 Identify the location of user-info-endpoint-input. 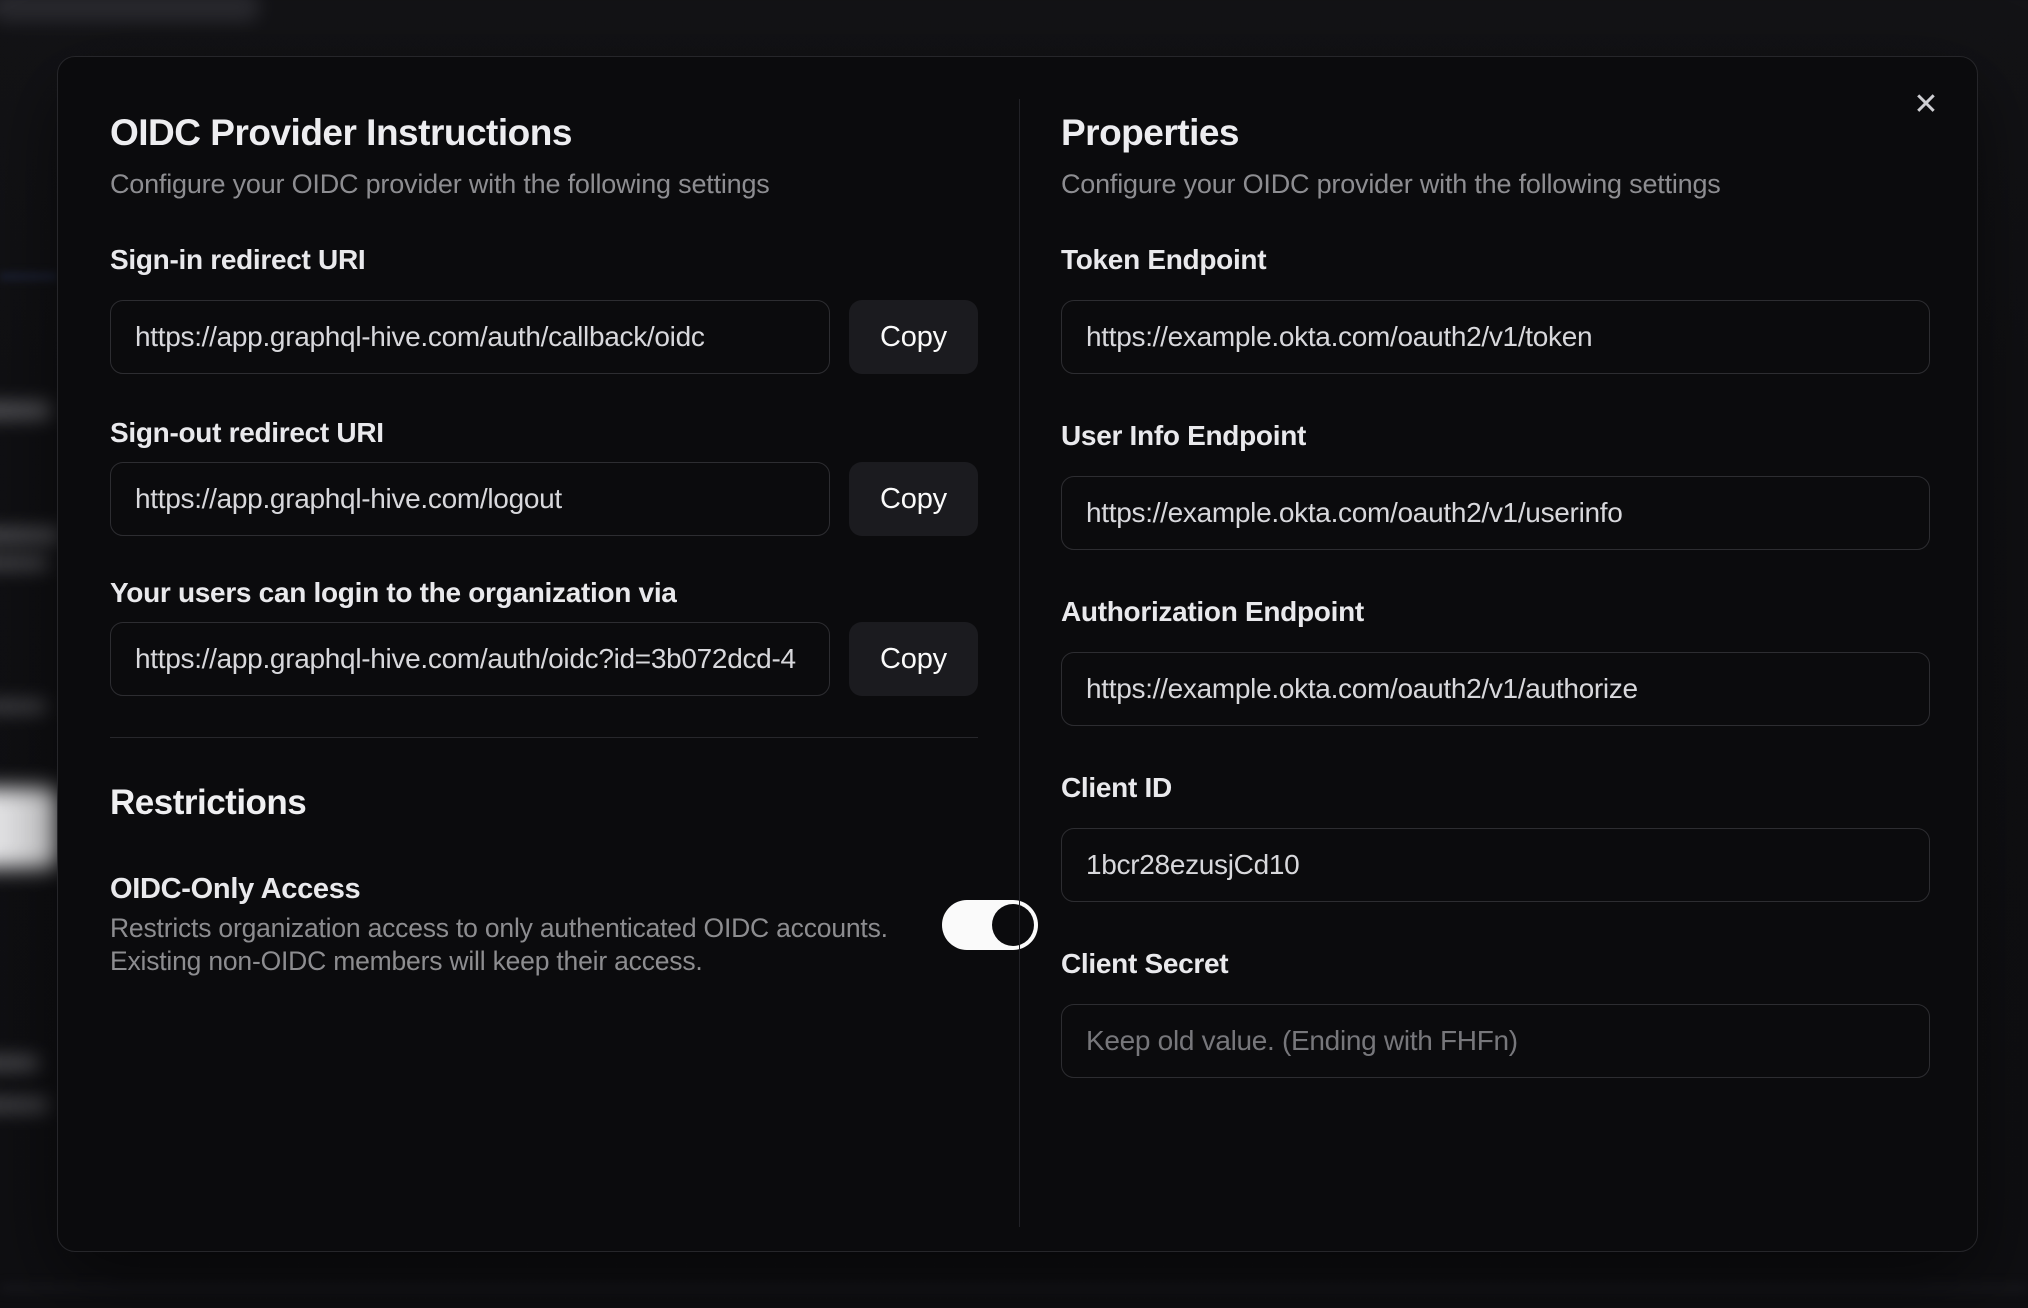
(1495, 513).